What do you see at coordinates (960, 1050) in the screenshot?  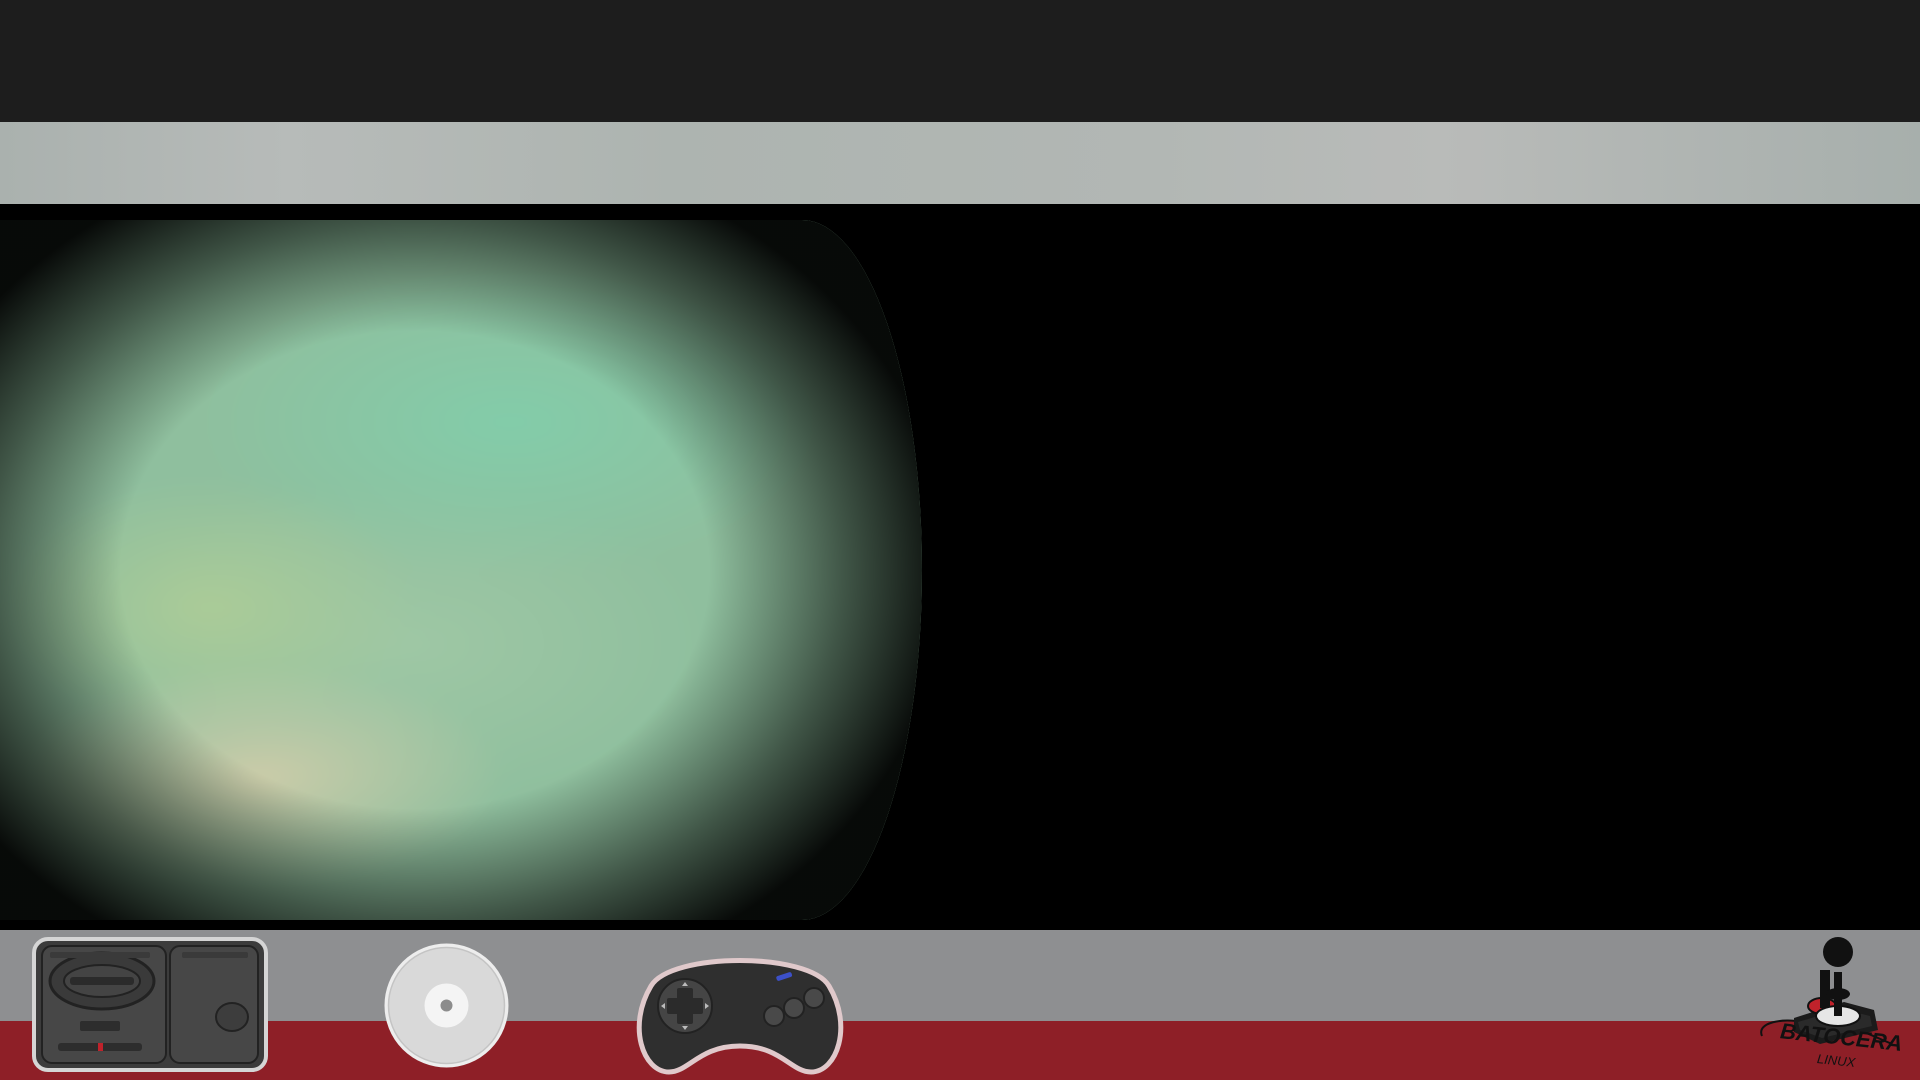 I see `footer-red-band` at bounding box center [960, 1050].